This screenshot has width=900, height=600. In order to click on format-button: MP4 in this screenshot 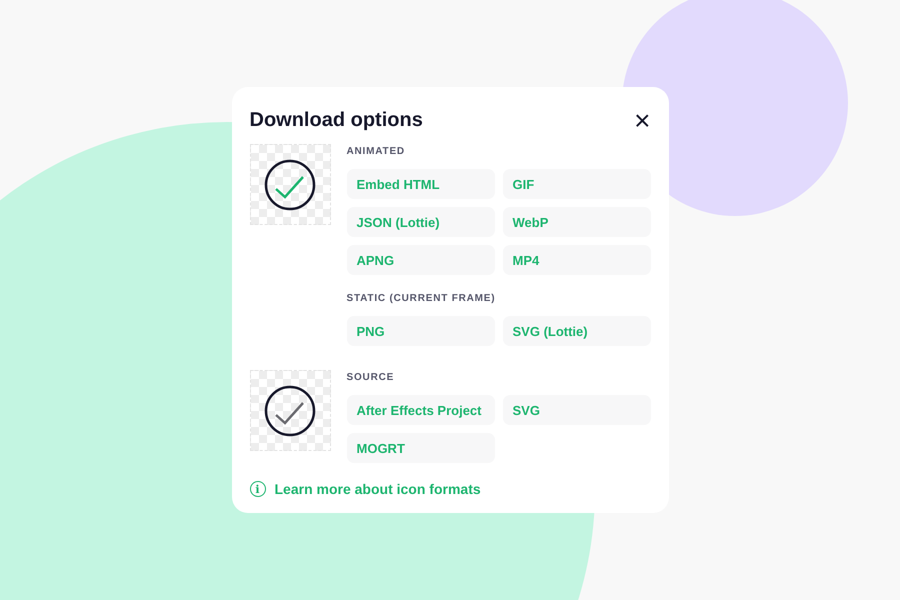, I will do `click(576, 260)`.